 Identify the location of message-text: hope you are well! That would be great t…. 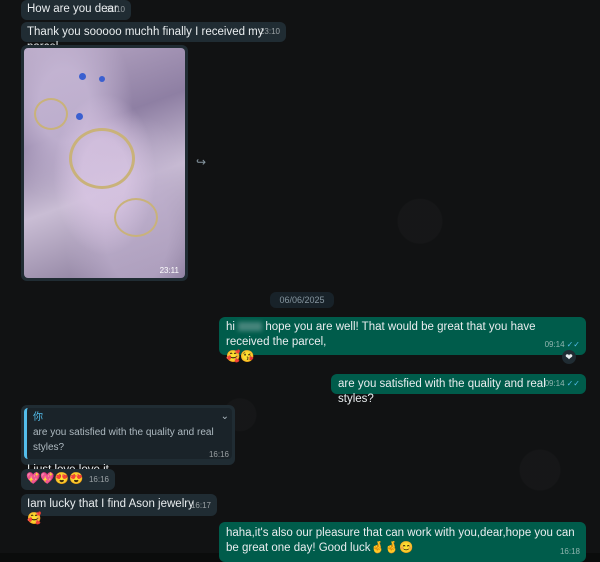
(381, 334).